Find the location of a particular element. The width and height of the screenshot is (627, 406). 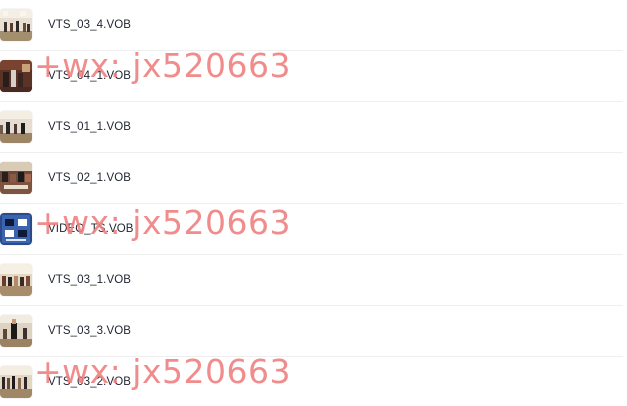

file-name: VTS_03_1.VOB is located at coordinates (90, 280).